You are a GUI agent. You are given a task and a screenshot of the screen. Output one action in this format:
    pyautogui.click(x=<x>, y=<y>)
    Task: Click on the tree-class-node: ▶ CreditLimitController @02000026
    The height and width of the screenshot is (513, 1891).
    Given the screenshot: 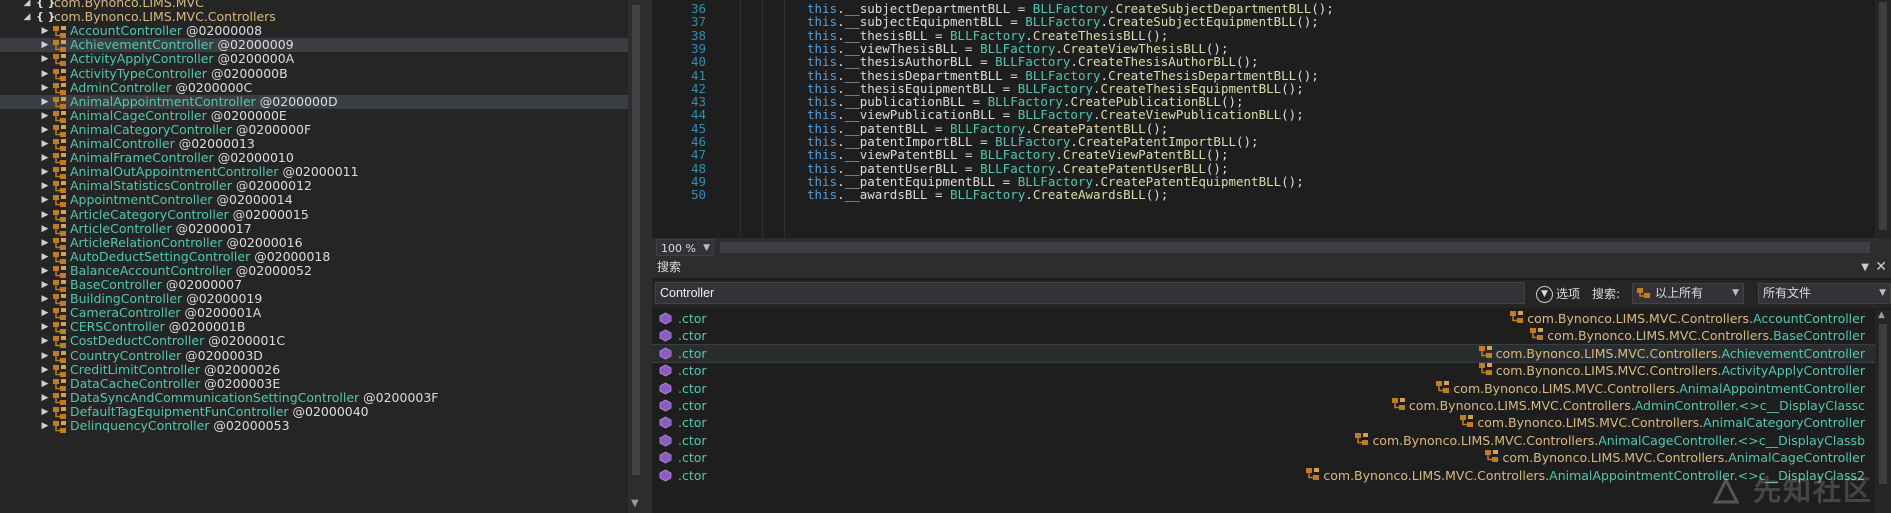 What is the action you would take?
    pyautogui.click(x=314, y=369)
    